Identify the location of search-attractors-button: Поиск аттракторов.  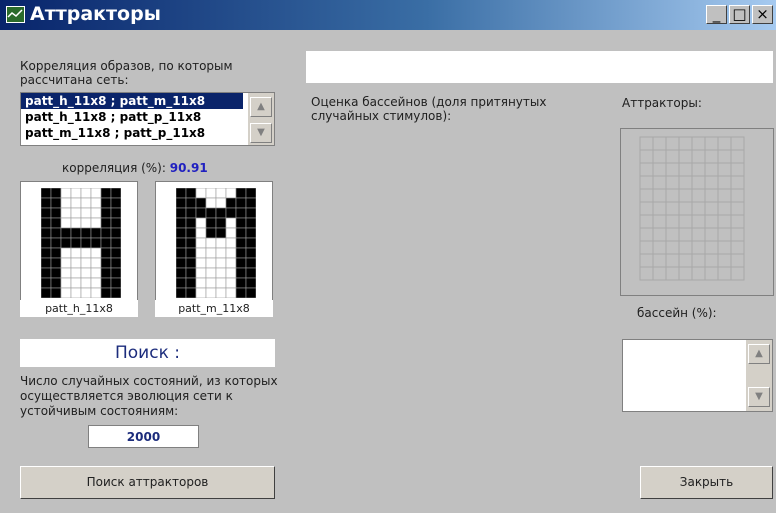
(147, 482).